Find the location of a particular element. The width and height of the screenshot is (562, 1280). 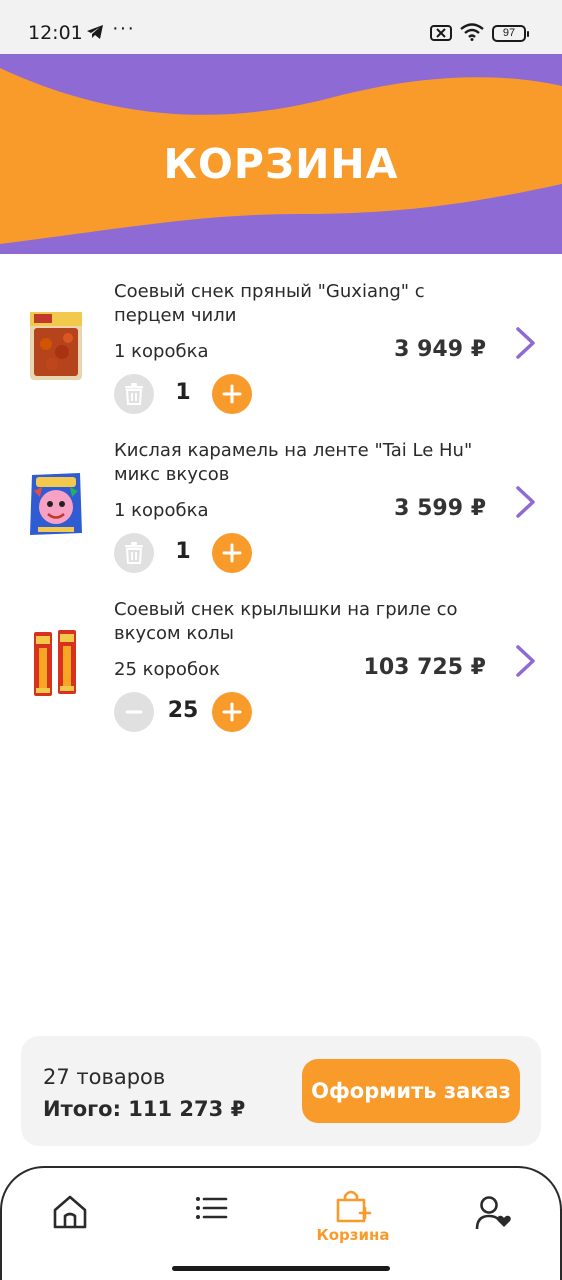

product-price: 103 725 ₽ is located at coordinates (424, 667).